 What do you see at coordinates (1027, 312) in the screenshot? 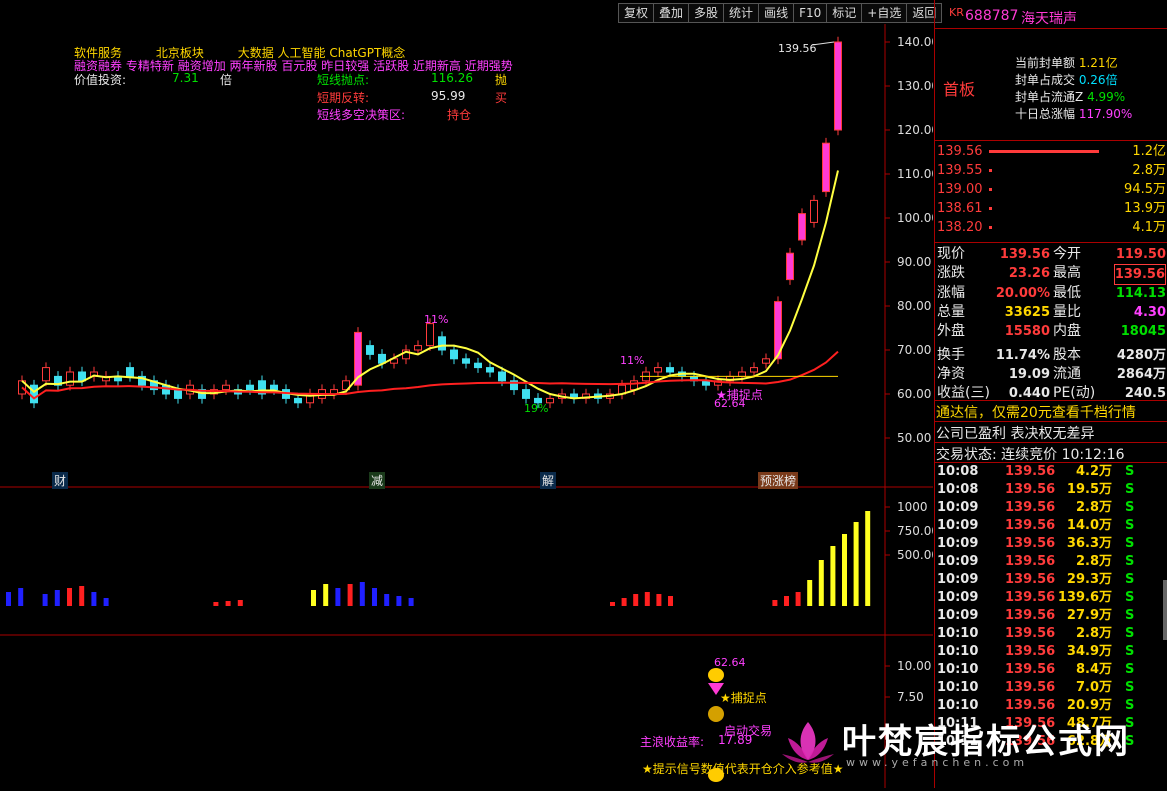
I see `quote-value: 33625` at bounding box center [1027, 312].